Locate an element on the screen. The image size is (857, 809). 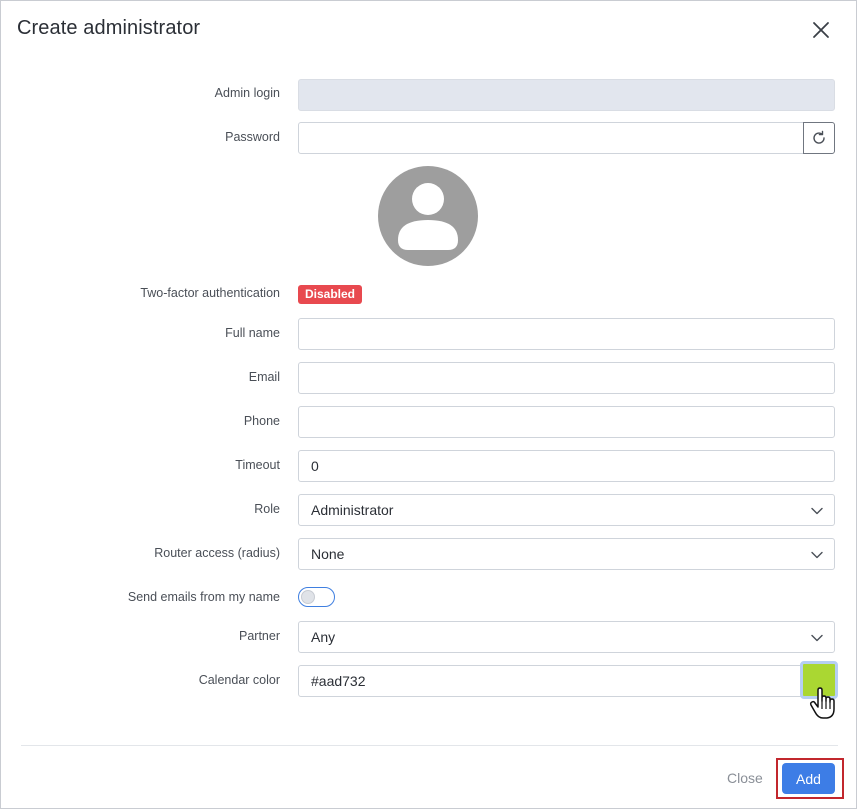
add-button: Add is located at coordinates (808, 778).